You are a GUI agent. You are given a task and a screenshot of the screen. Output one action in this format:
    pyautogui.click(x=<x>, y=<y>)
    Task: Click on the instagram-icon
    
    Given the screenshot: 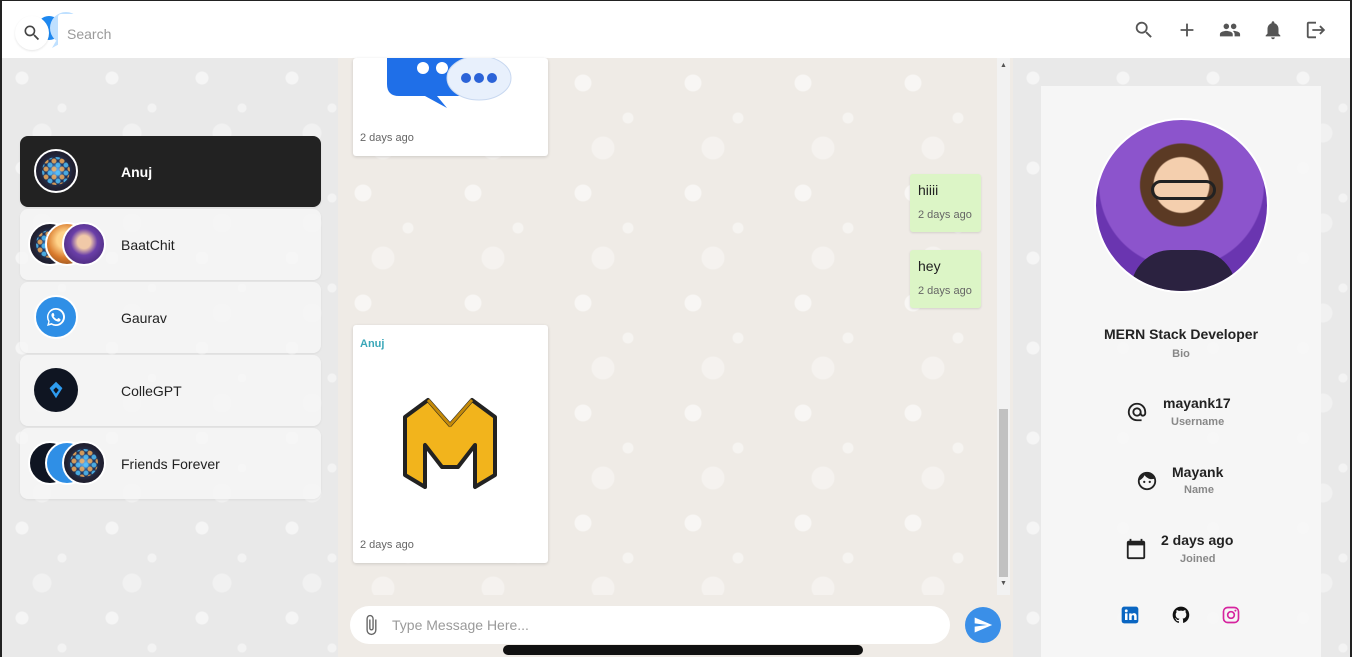 What is the action you would take?
    pyautogui.click(x=1231, y=615)
    